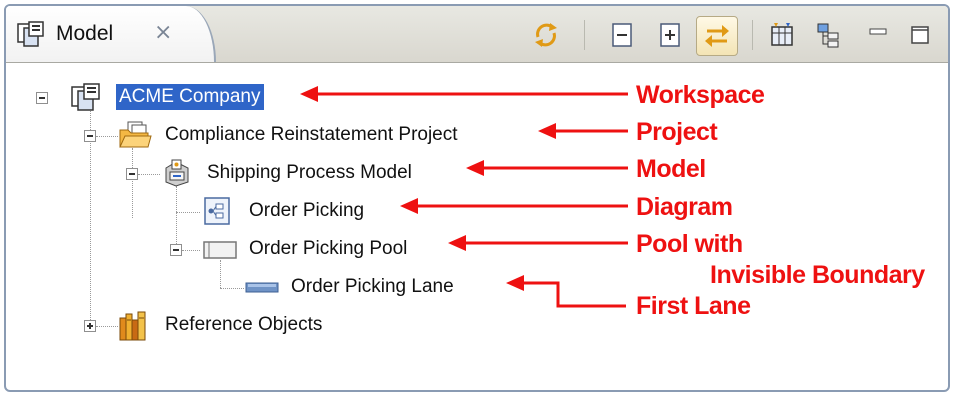  I want to click on hierarchy-icon, so click(828, 35).